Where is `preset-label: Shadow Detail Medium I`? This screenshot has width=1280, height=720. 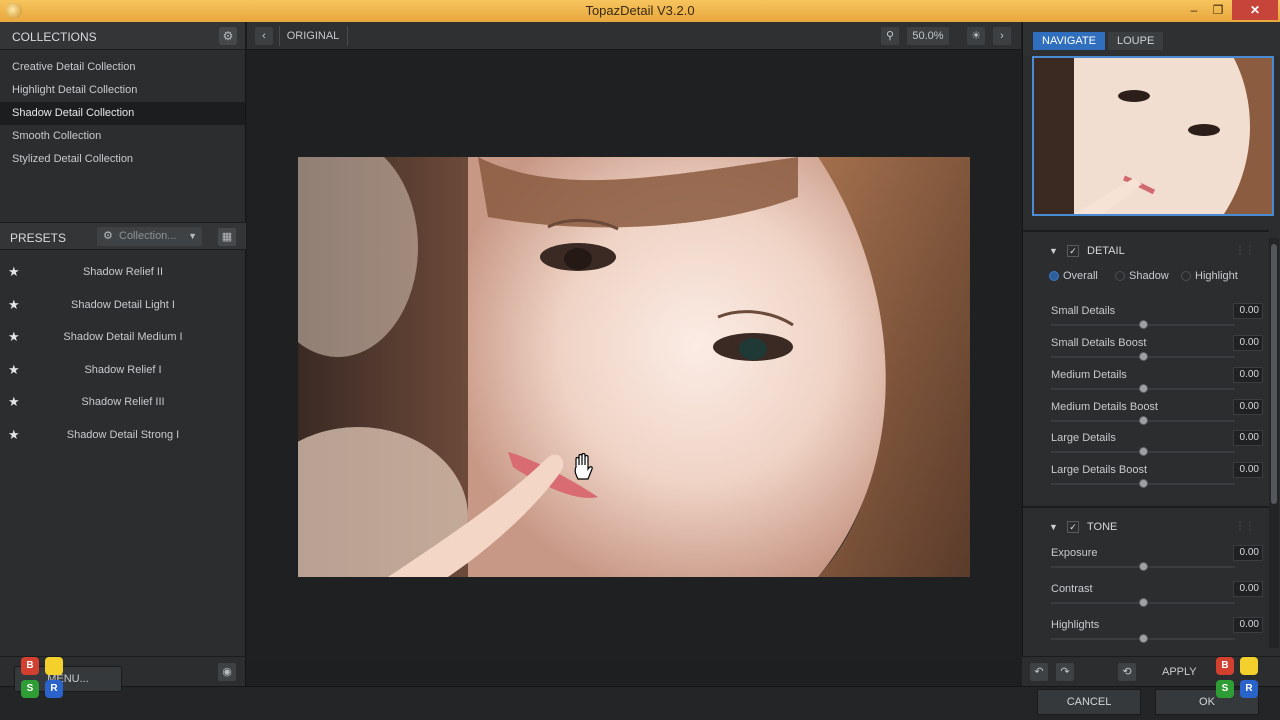
preset-label: Shadow Detail Medium I is located at coordinates (123, 337).